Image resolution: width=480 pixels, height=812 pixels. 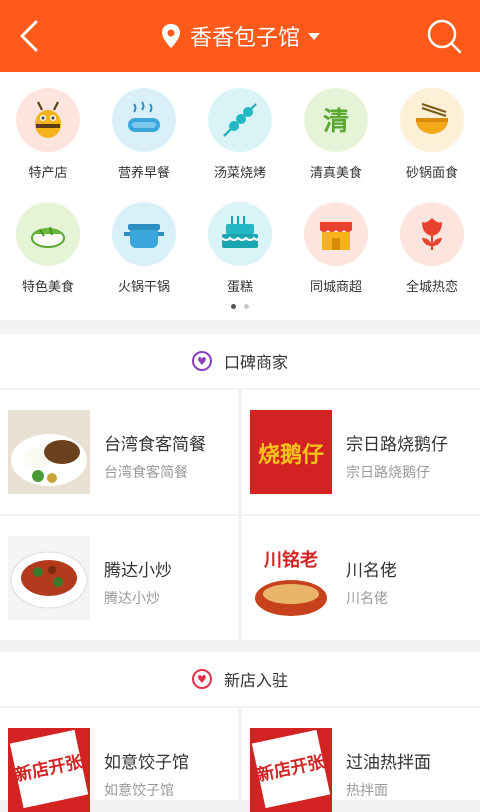 I want to click on sign-text: 烧鹅仔, so click(x=291, y=455).